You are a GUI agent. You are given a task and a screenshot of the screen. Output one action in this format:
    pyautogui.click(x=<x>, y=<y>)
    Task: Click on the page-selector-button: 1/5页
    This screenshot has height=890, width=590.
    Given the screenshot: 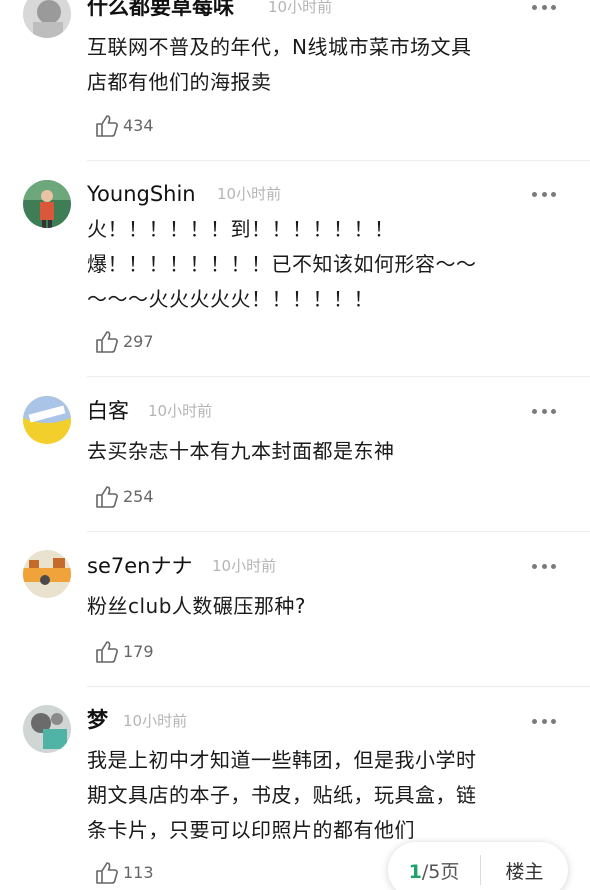 What is the action you would take?
    pyautogui.click(x=434, y=870)
    